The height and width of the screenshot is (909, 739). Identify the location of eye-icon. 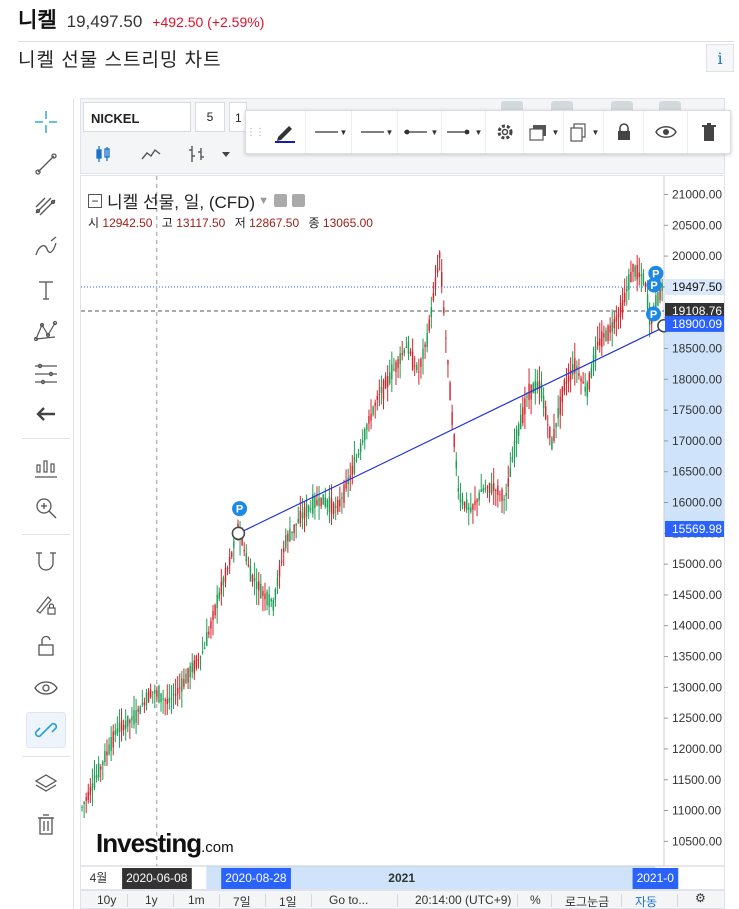
(46, 688).